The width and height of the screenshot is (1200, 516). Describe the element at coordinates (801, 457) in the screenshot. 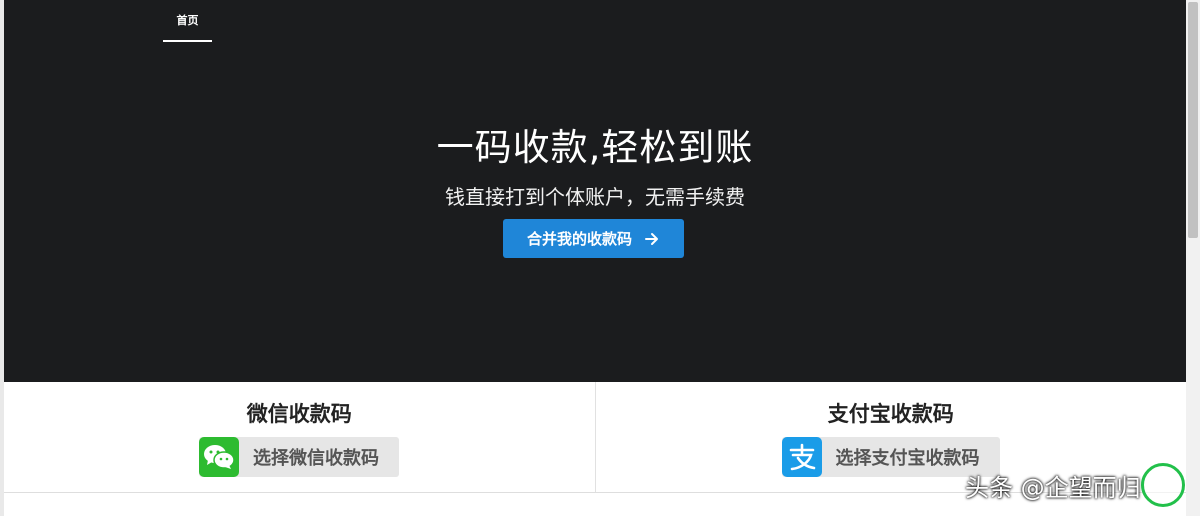

I see `alipay-icon` at that location.